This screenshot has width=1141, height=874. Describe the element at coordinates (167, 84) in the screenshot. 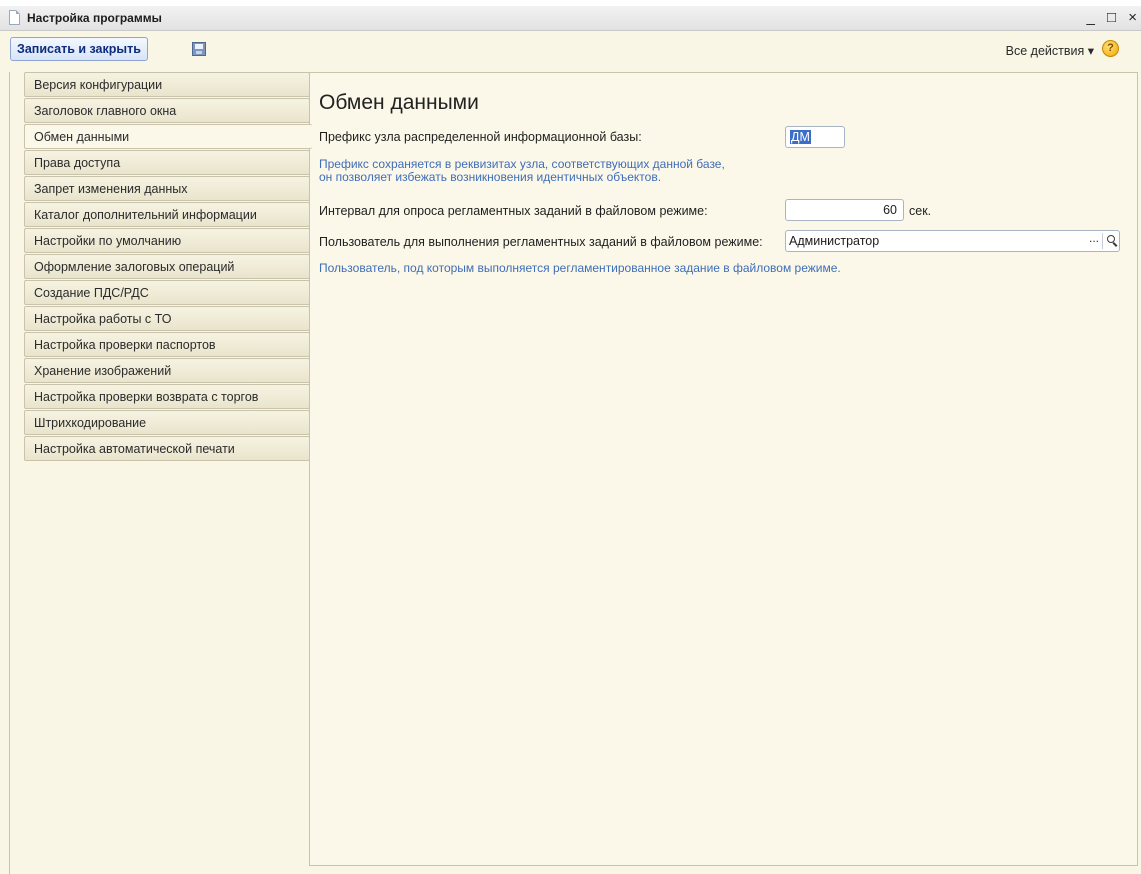

I see `tab-config-version: Версия конфигурации` at that location.